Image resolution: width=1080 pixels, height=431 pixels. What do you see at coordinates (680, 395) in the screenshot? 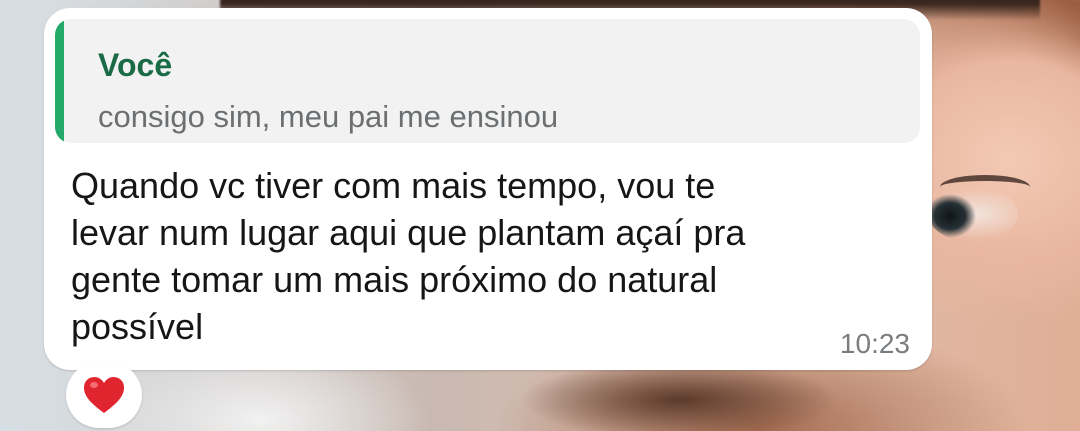
I see `wallpaper-shadow` at bounding box center [680, 395].